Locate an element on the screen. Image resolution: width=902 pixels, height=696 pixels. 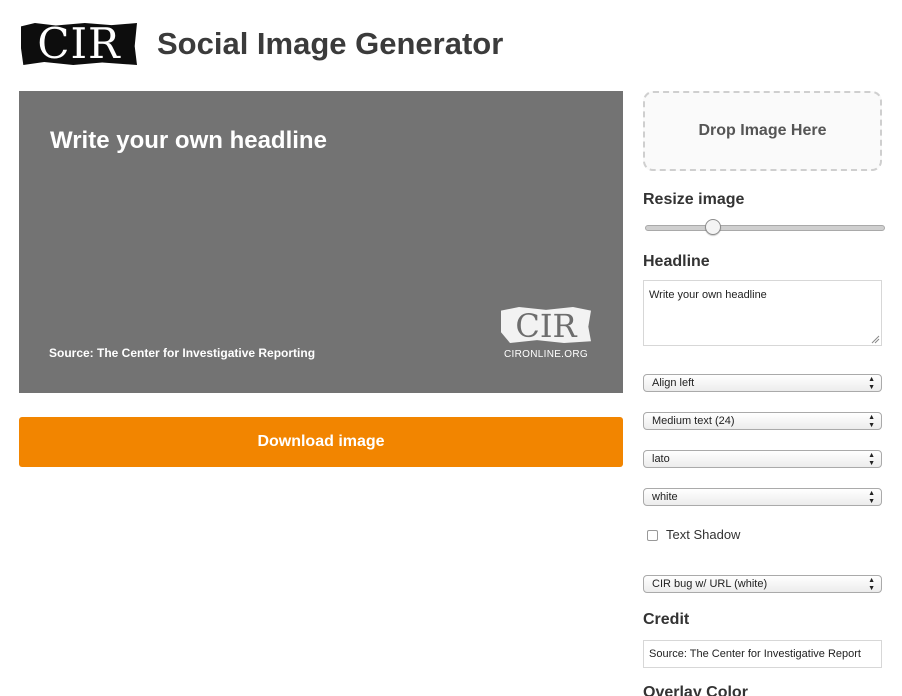
text-shadow-checkbox is located at coordinates (652, 535).